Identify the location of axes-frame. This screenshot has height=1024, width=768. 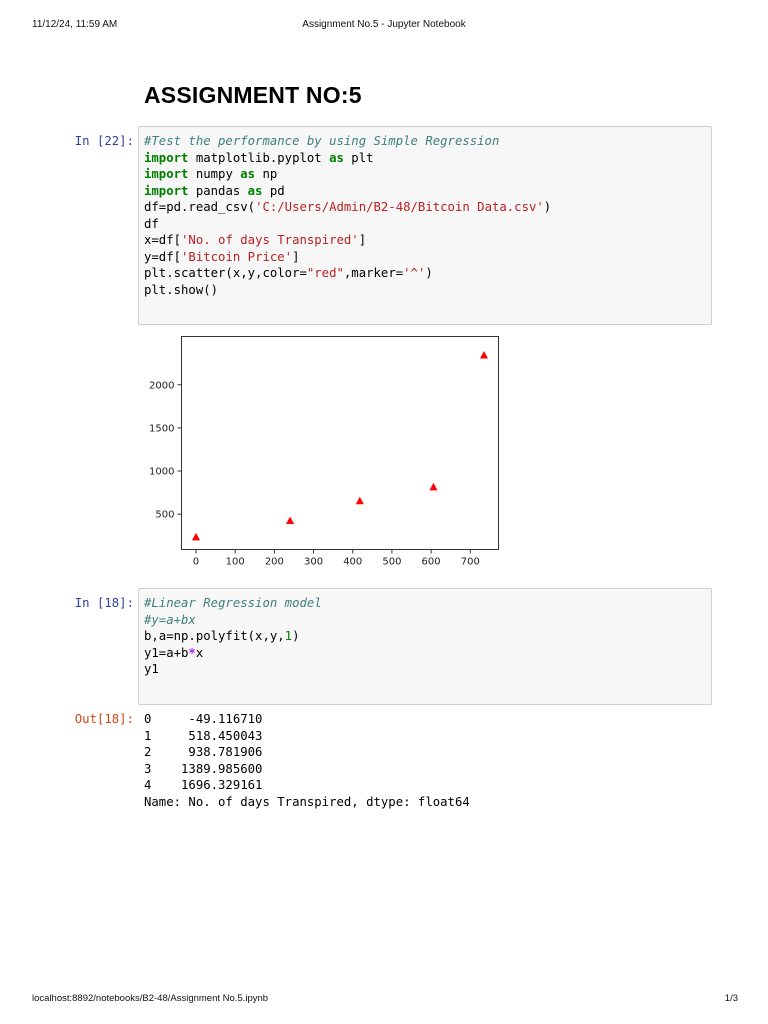
(340, 443).